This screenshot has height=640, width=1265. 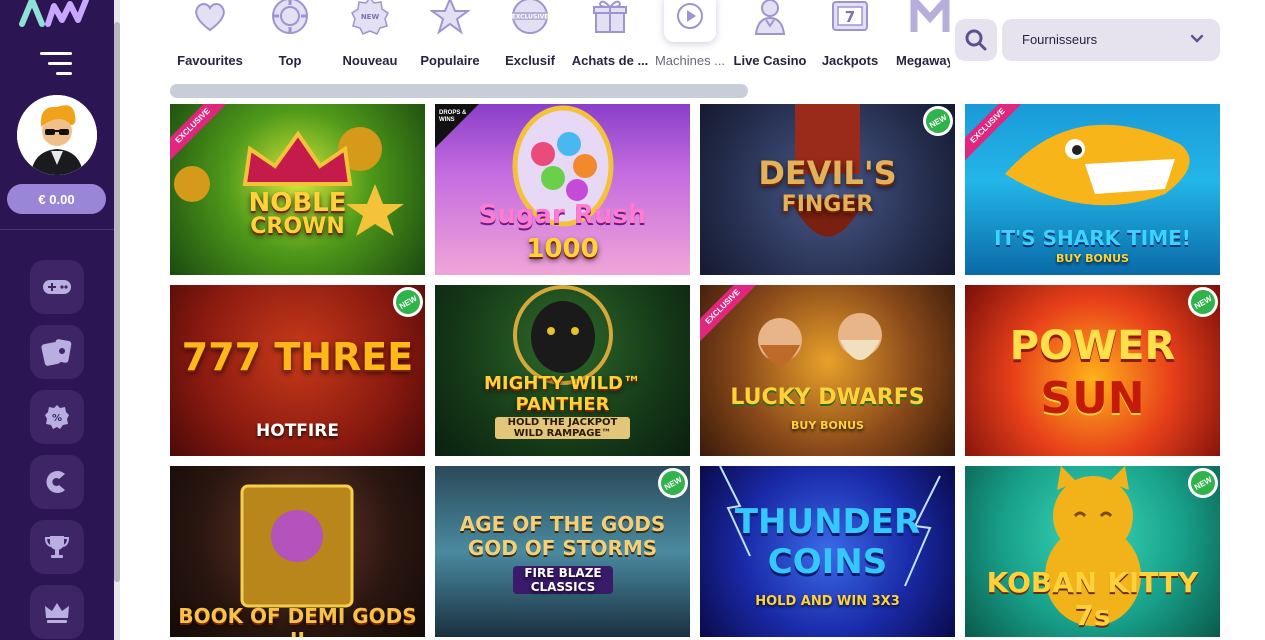 What do you see at coordinates (850, 35) in the screenshot?
I see `tab-jackpots: 7 Jackpots` at bounding box center [850, 35].